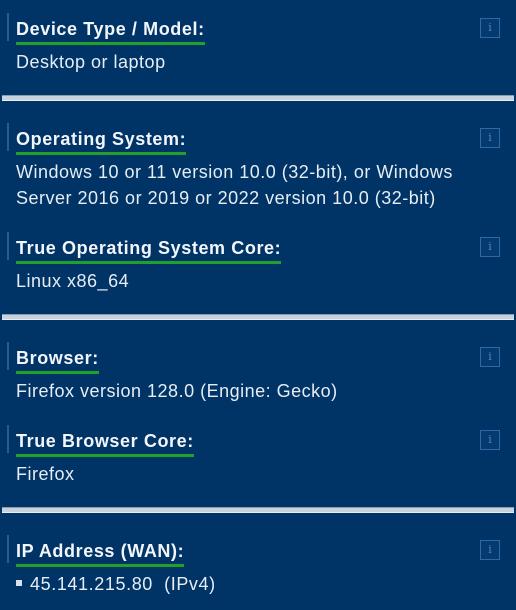  What do you see at coordinates (256, 584) in the screenshot?
I see `ip-address-row: 45.141.215.80 (IPv4)` at bounding box center [256, 584].